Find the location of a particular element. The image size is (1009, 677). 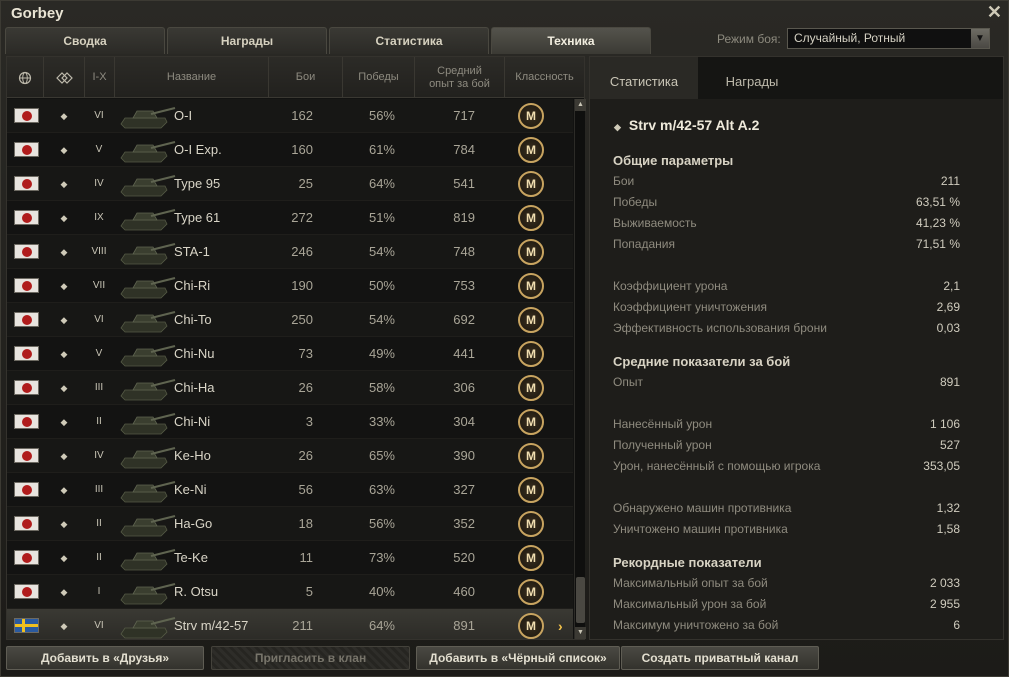

scroll-thumb is located at coordinates (580, 600).